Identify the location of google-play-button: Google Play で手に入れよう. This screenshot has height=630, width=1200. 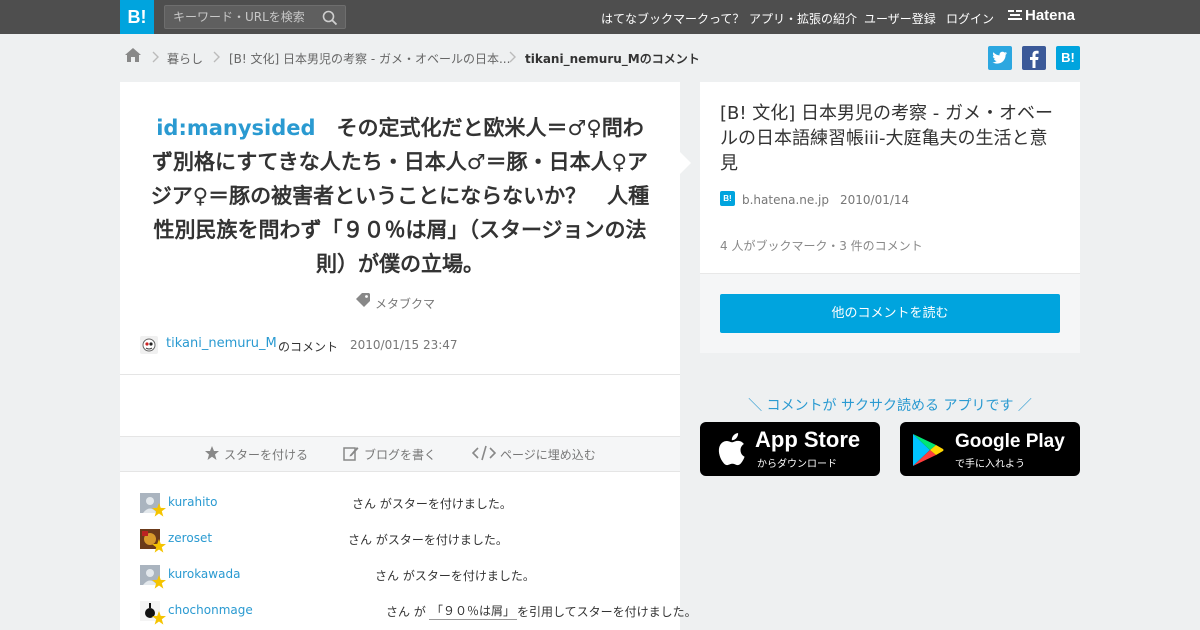
(990, 449).